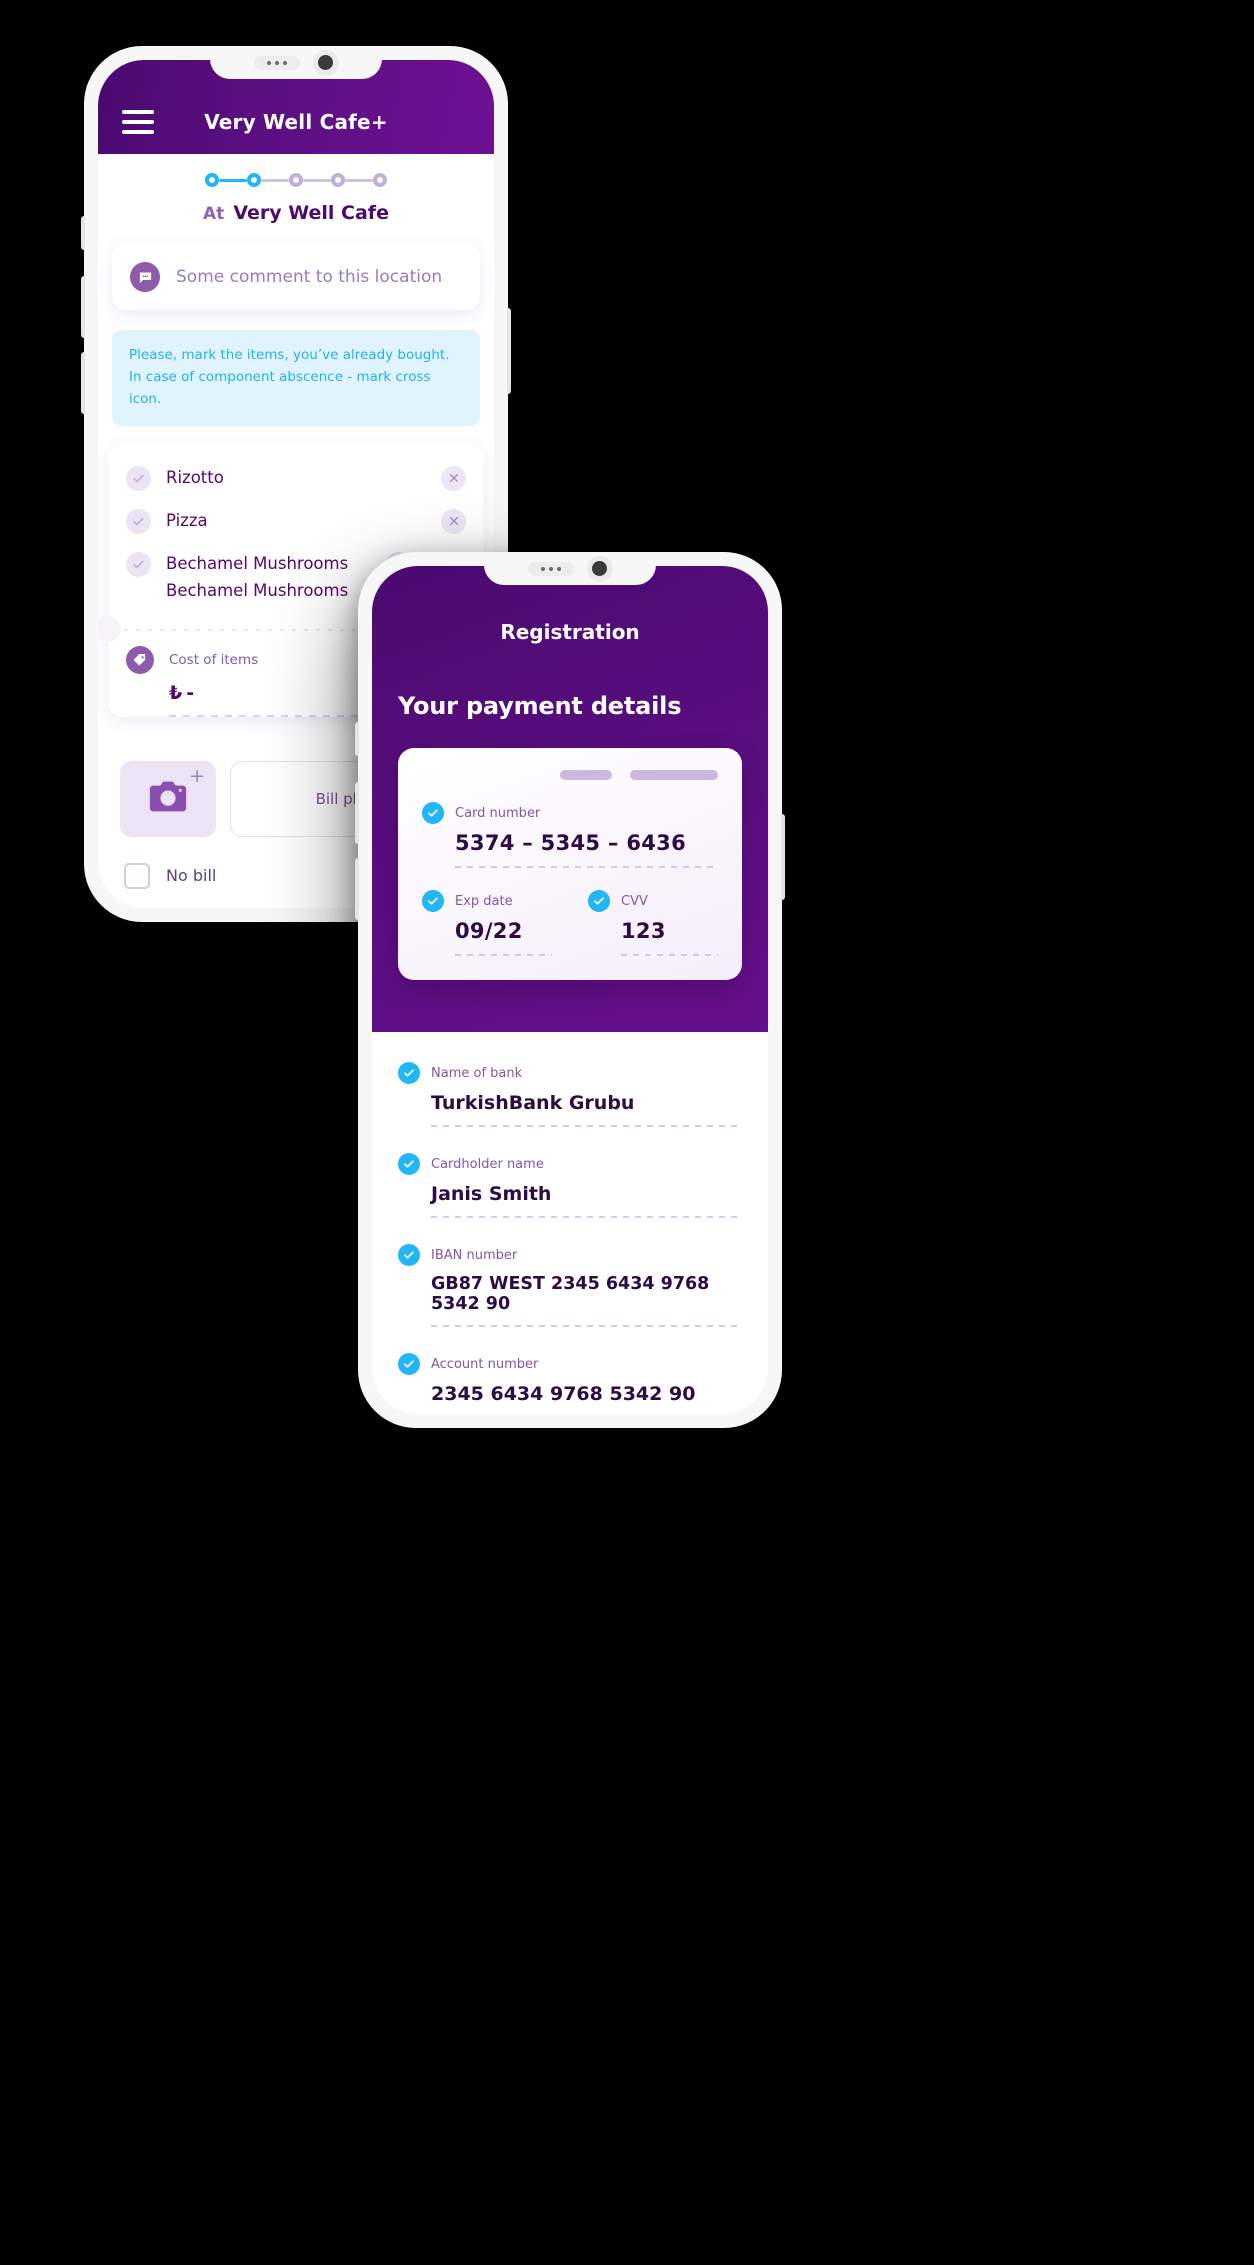 The image size is (1254, 2265). I want to click on currency-symbol: ₺, so click(178, 692).